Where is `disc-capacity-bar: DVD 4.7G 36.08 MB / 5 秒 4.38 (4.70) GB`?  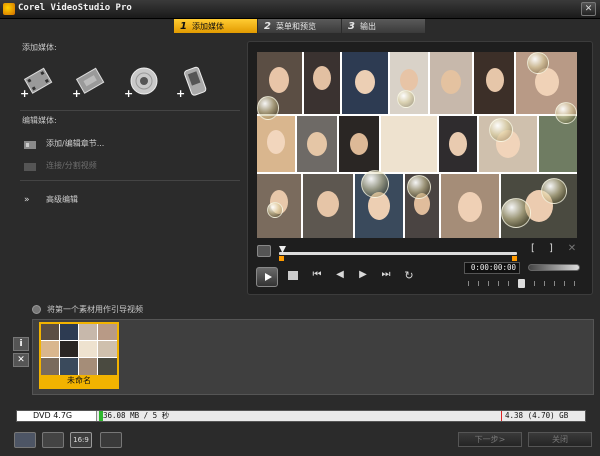
disc-capacity-bar: DVD 4.7G 36.08 MB / 5 秒 4.38 (4.70) GB is located at coordinates (301, 416).